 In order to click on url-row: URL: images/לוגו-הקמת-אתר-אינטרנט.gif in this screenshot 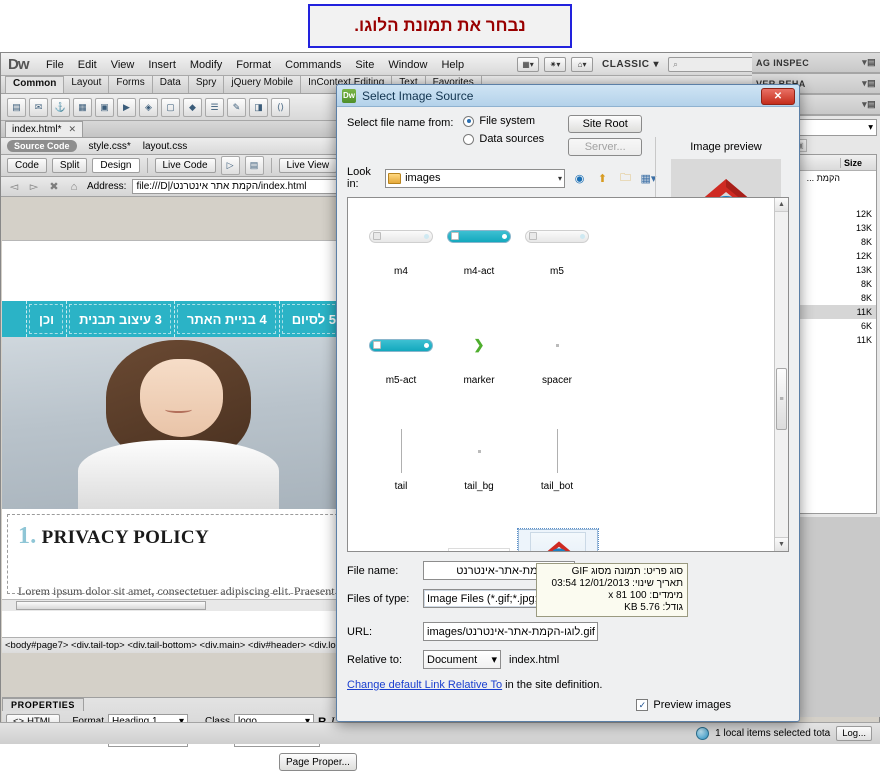, I will do `click(568, 631)`.